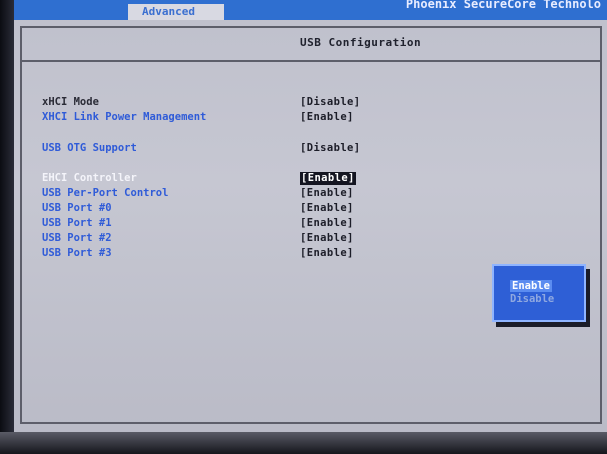 Image resolution: width=607 pixels, height=454 pixels. What do you see at coordinates (531, 286) in the screenshot?
I see `popup-option-enable: Enable` at bounding box center [531, 286].